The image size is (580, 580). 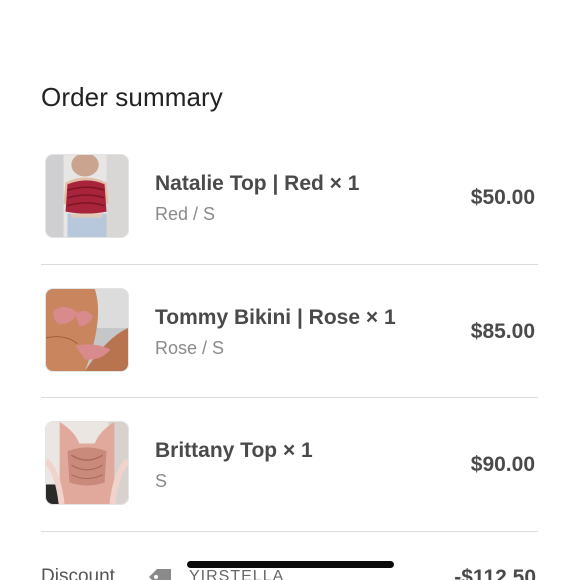 What do you see at coordinates (289, 332) in the screenshot?
I see `line-item: Tommy Bikini | Rose × 1 Rose / S $85.00` at bounding box center [289, 332].